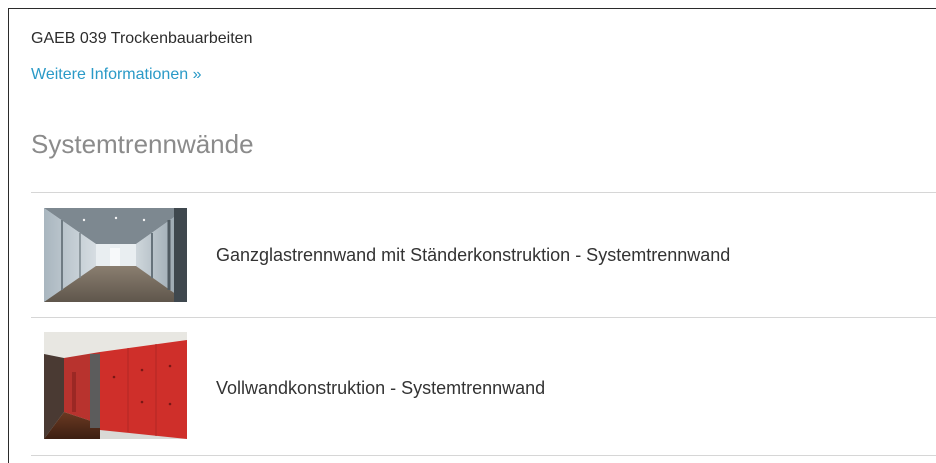 The width and height of the screenshot is (936, 463). I want to click on gaeb-title: GAEB 039 Trockenbauarbeiten, so click(142, 38).